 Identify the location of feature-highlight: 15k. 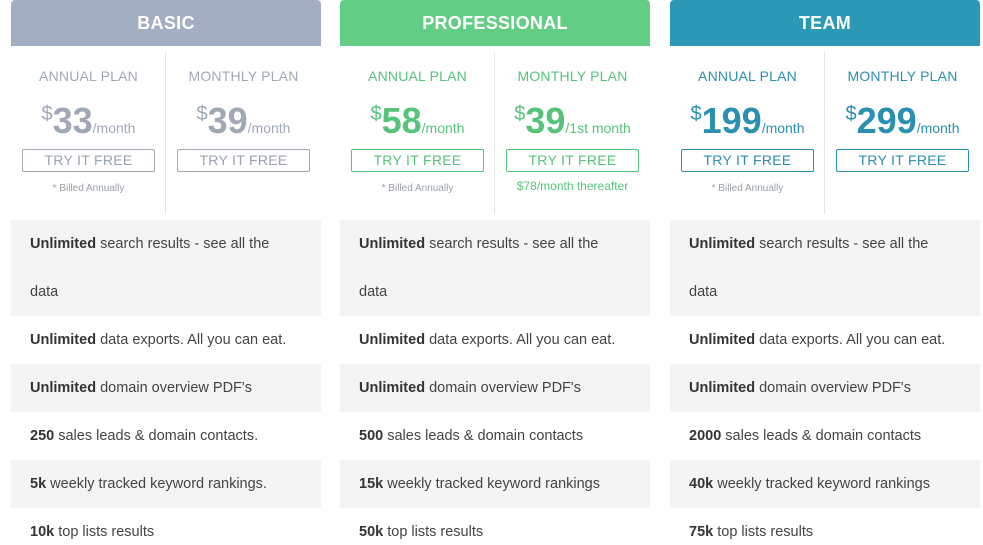
(371, 484).